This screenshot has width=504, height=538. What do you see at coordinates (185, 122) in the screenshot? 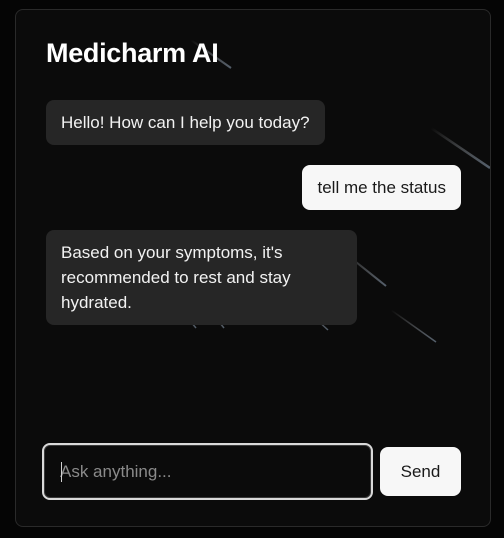
I see `assistant-message: Hello! How can I help you today?` at bounding box center [185, 122].